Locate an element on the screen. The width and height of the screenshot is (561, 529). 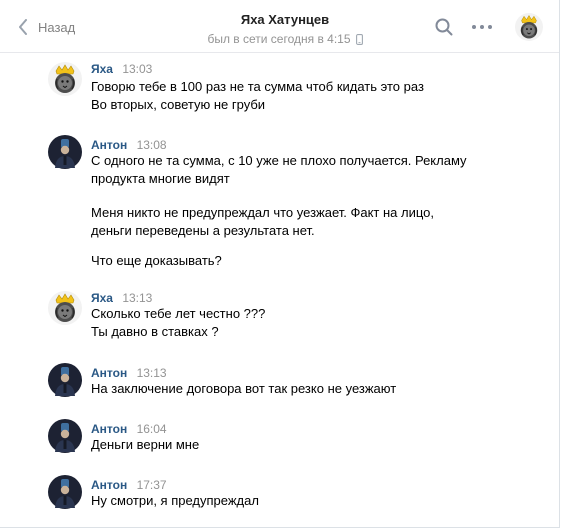
back-button: Назад is located at coordinates (46, 27).